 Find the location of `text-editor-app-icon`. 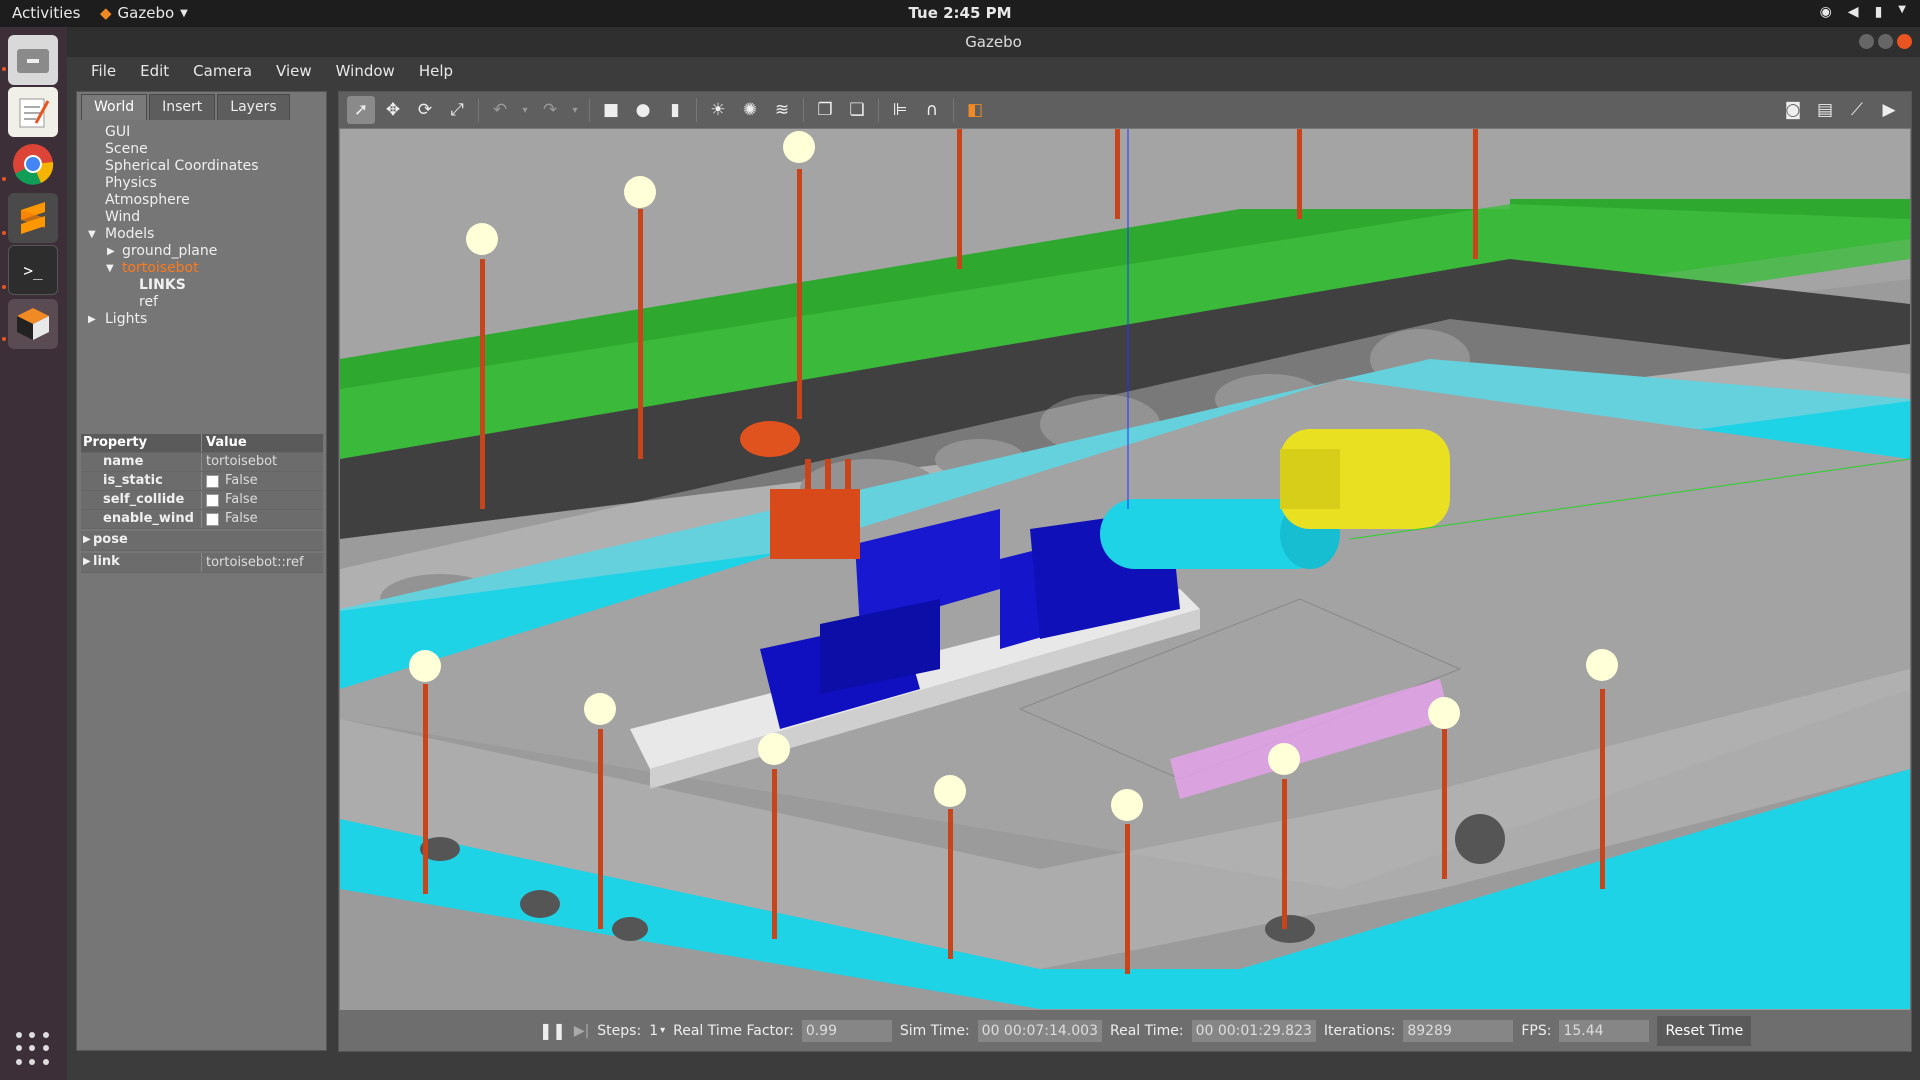

text-editor-app-icon is located at coordinates (33, 112).